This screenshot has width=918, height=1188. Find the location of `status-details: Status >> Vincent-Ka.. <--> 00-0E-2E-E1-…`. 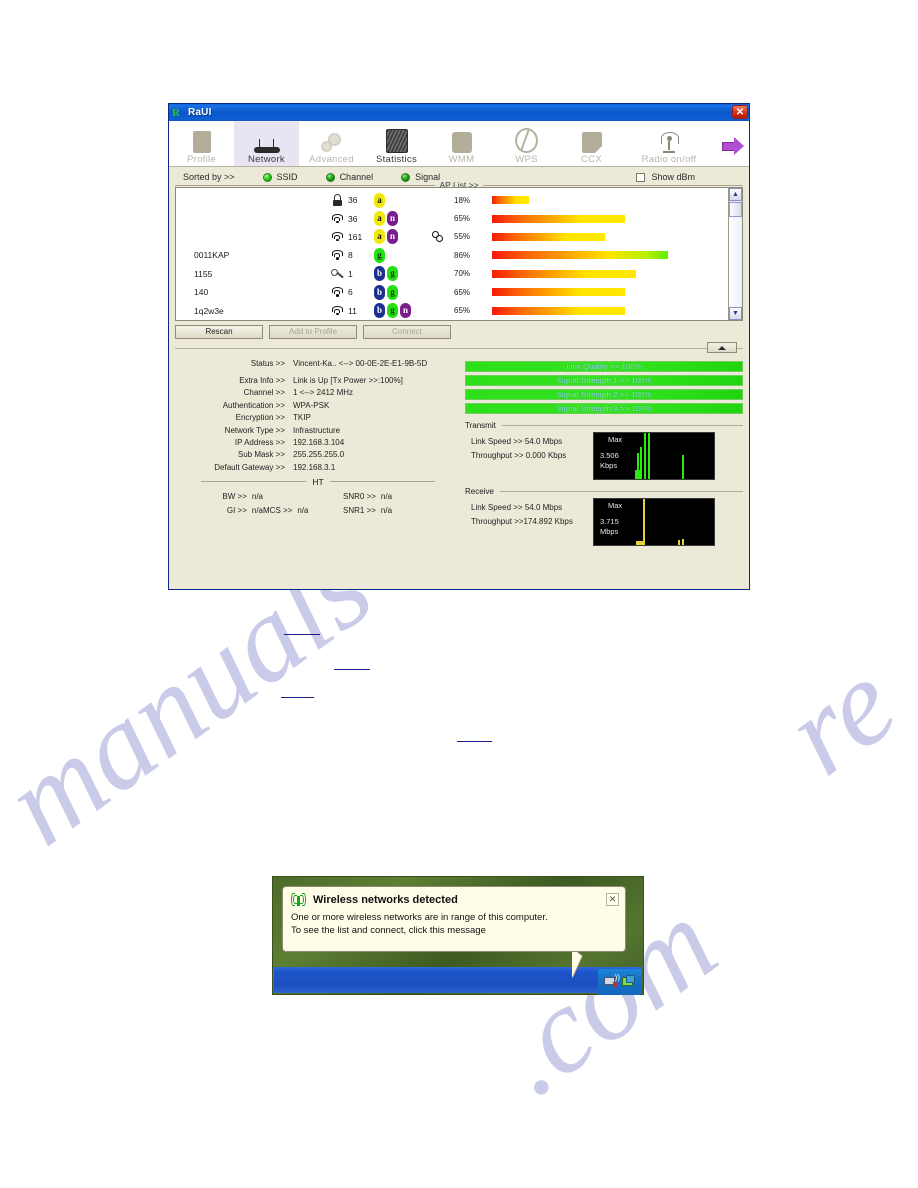

status-details: Status >> Vincent-Ka.. <--> 00-0E-2E-E1-… is located at coordinates (318, 452).